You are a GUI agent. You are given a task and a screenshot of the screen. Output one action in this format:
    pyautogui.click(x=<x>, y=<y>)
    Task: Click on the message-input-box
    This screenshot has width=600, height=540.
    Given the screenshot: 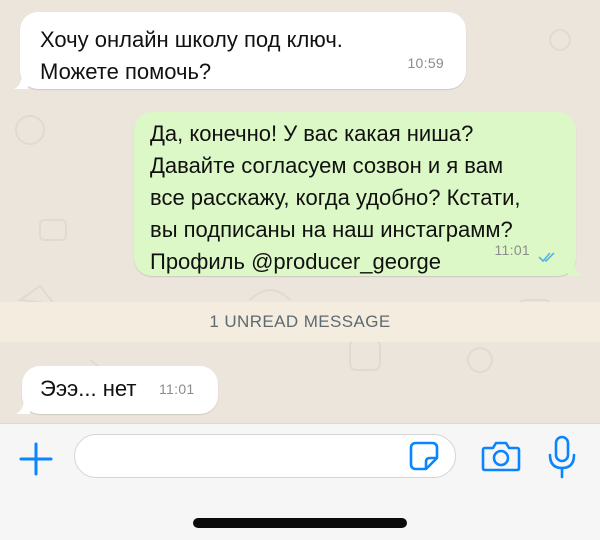 What is the action you would take?
    pyautogui.click(x=265, y=456)
    